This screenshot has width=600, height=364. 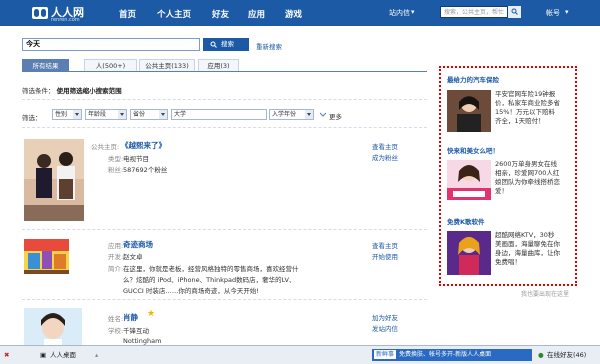 What do you see at coordinates (180, 114) in the screenshot?
I see `school-input-value: 大学` at bounding box center [180, 114].